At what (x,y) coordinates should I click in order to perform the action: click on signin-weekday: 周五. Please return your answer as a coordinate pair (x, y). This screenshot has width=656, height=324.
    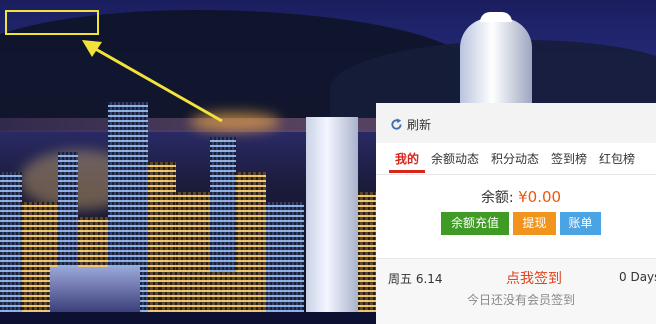
    Looking at the image, I should click on (400, 279).